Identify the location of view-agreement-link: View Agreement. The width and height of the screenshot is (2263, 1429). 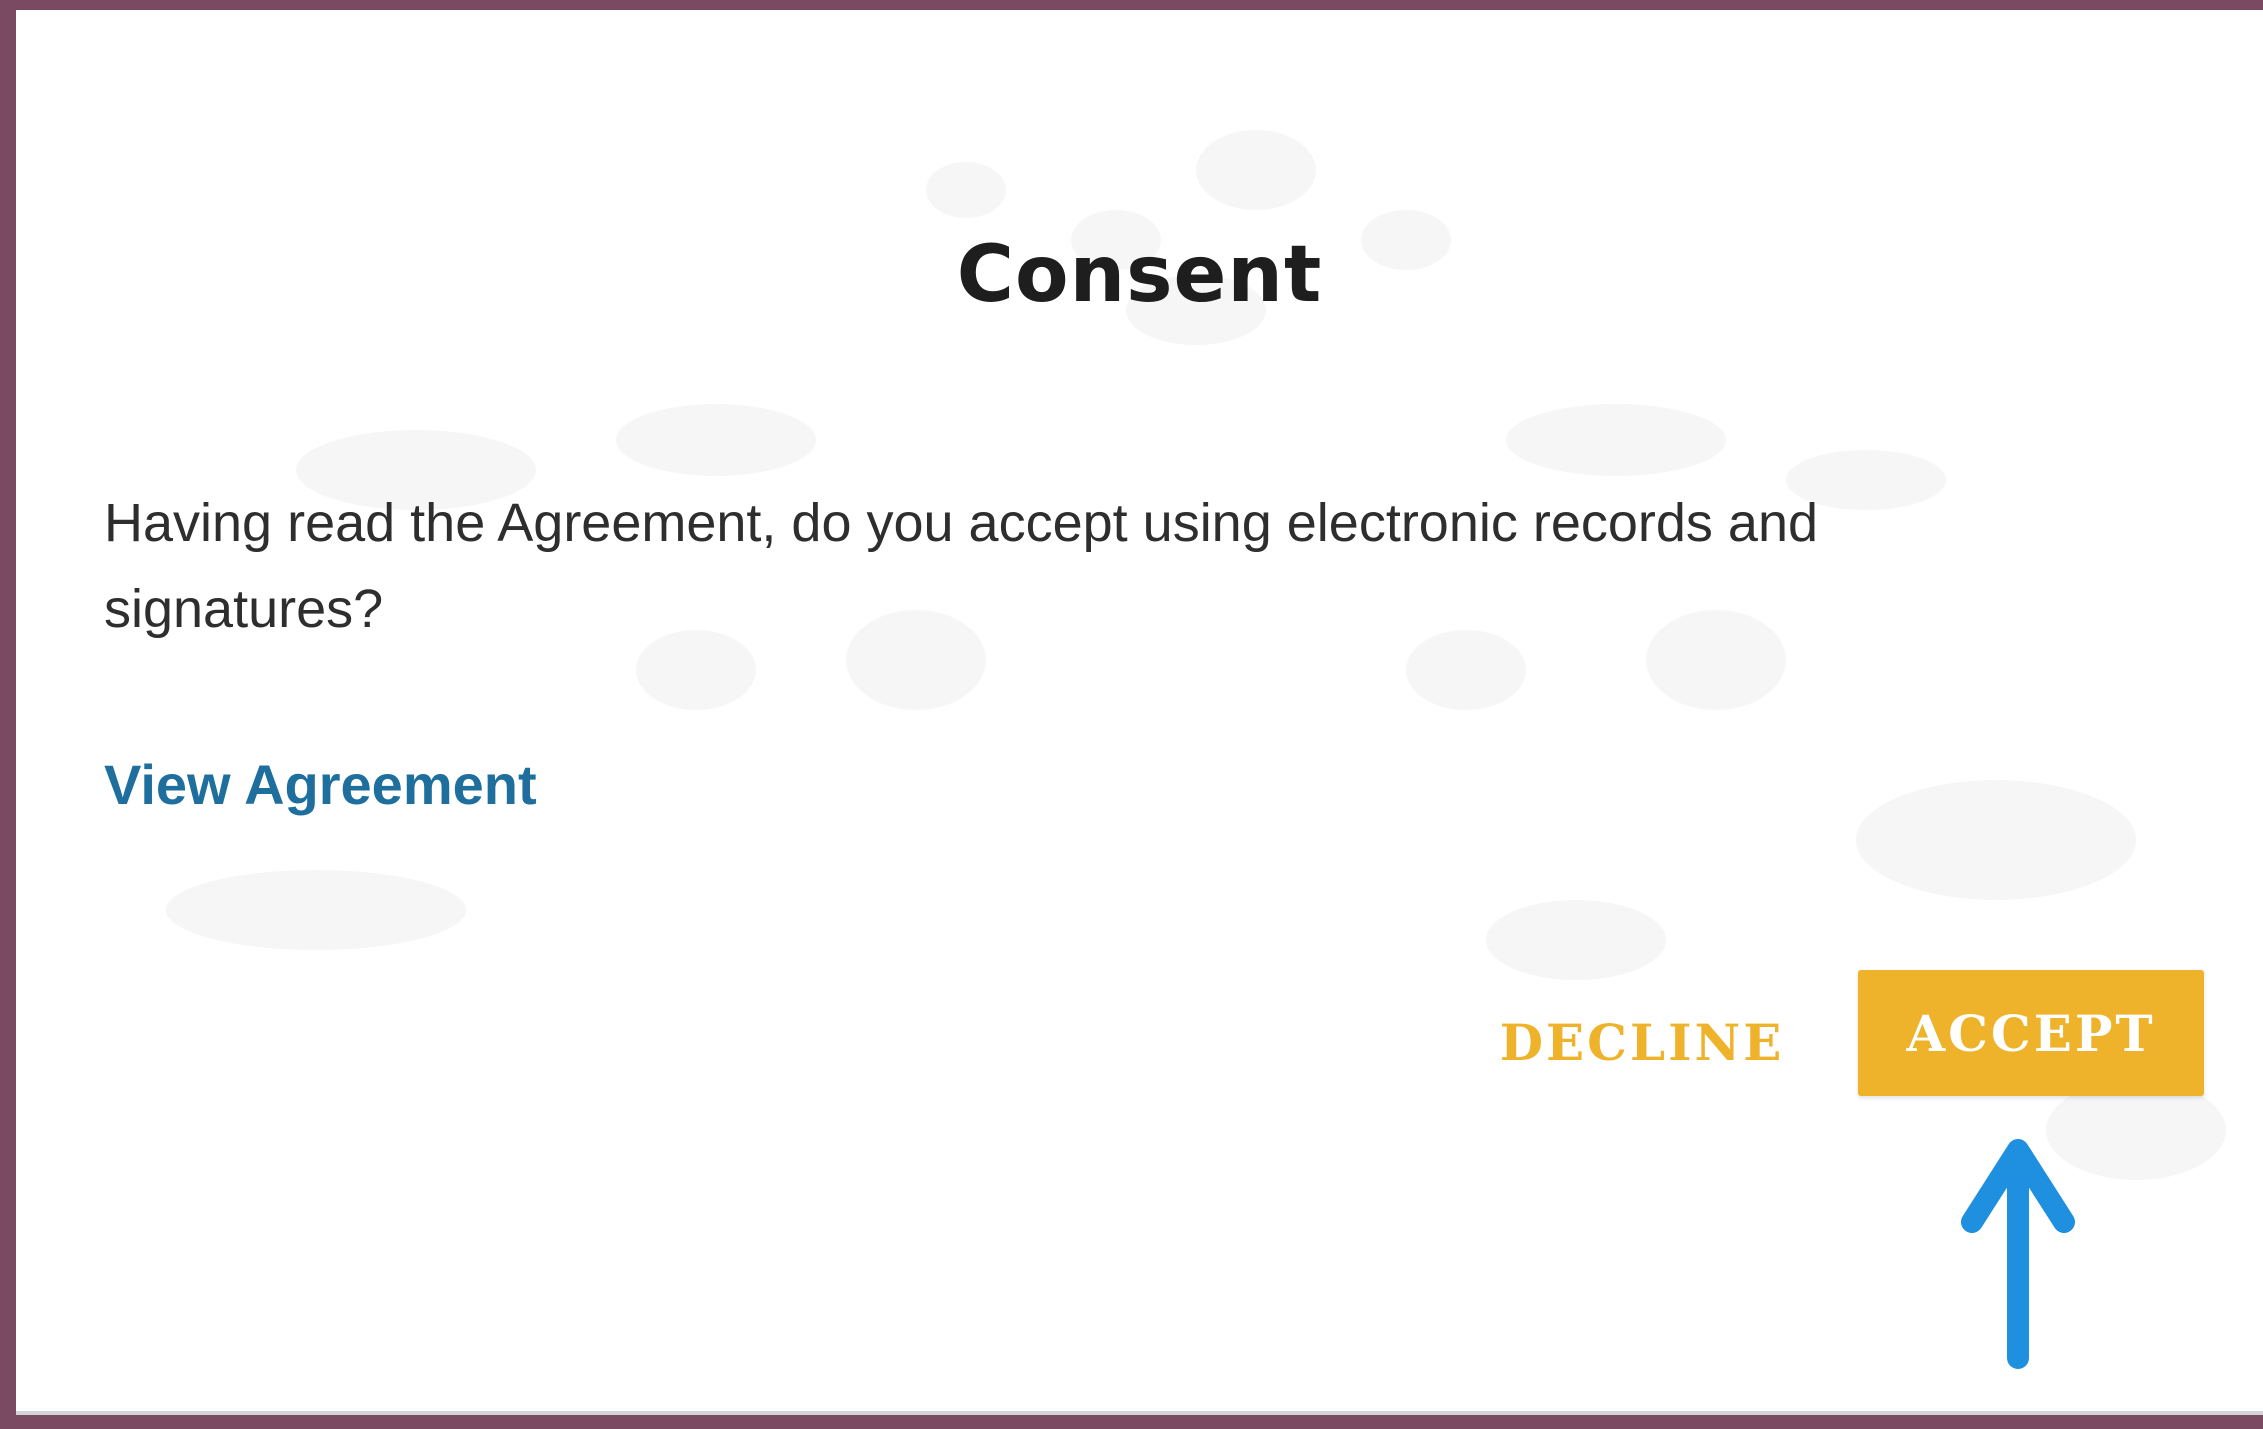
(320, 784).